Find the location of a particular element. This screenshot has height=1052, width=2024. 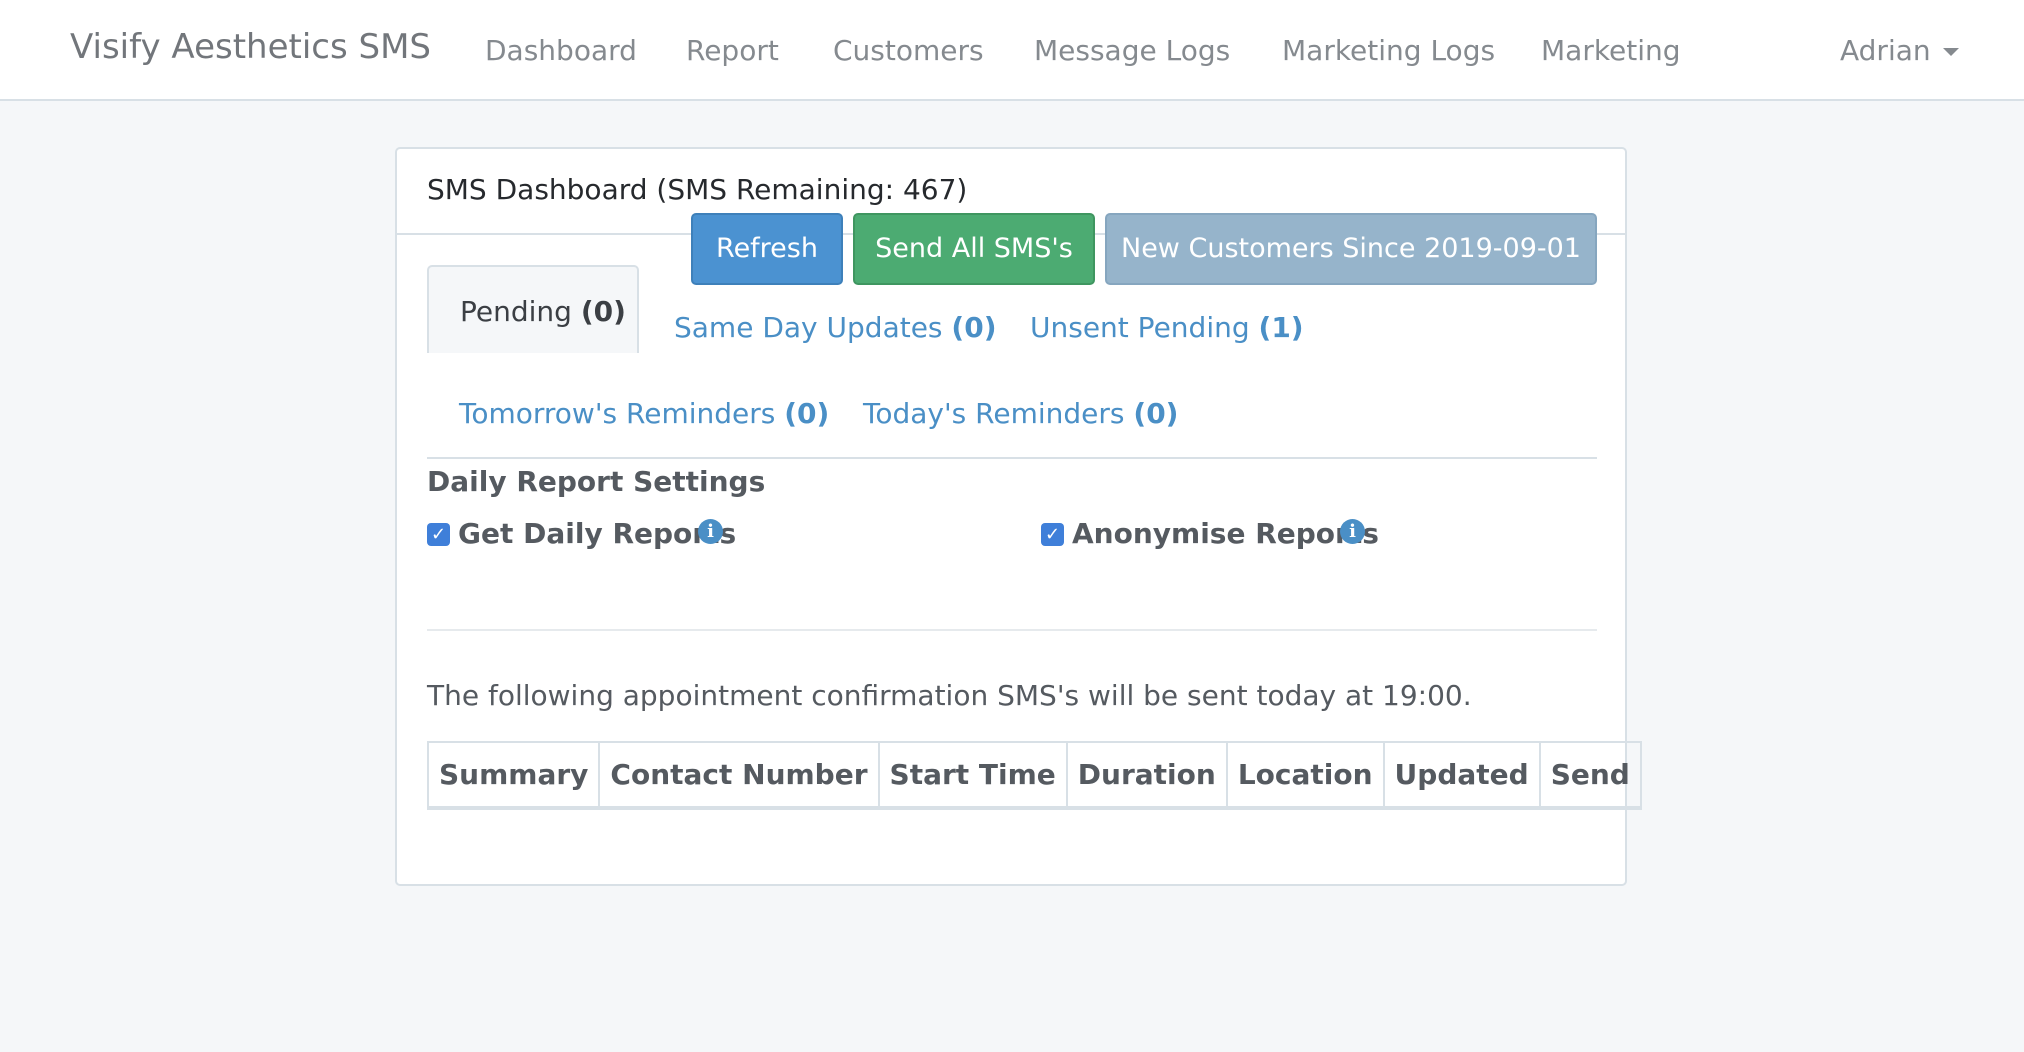

column-header-contact-number: Contact Number is located at coordinates (739, 775).